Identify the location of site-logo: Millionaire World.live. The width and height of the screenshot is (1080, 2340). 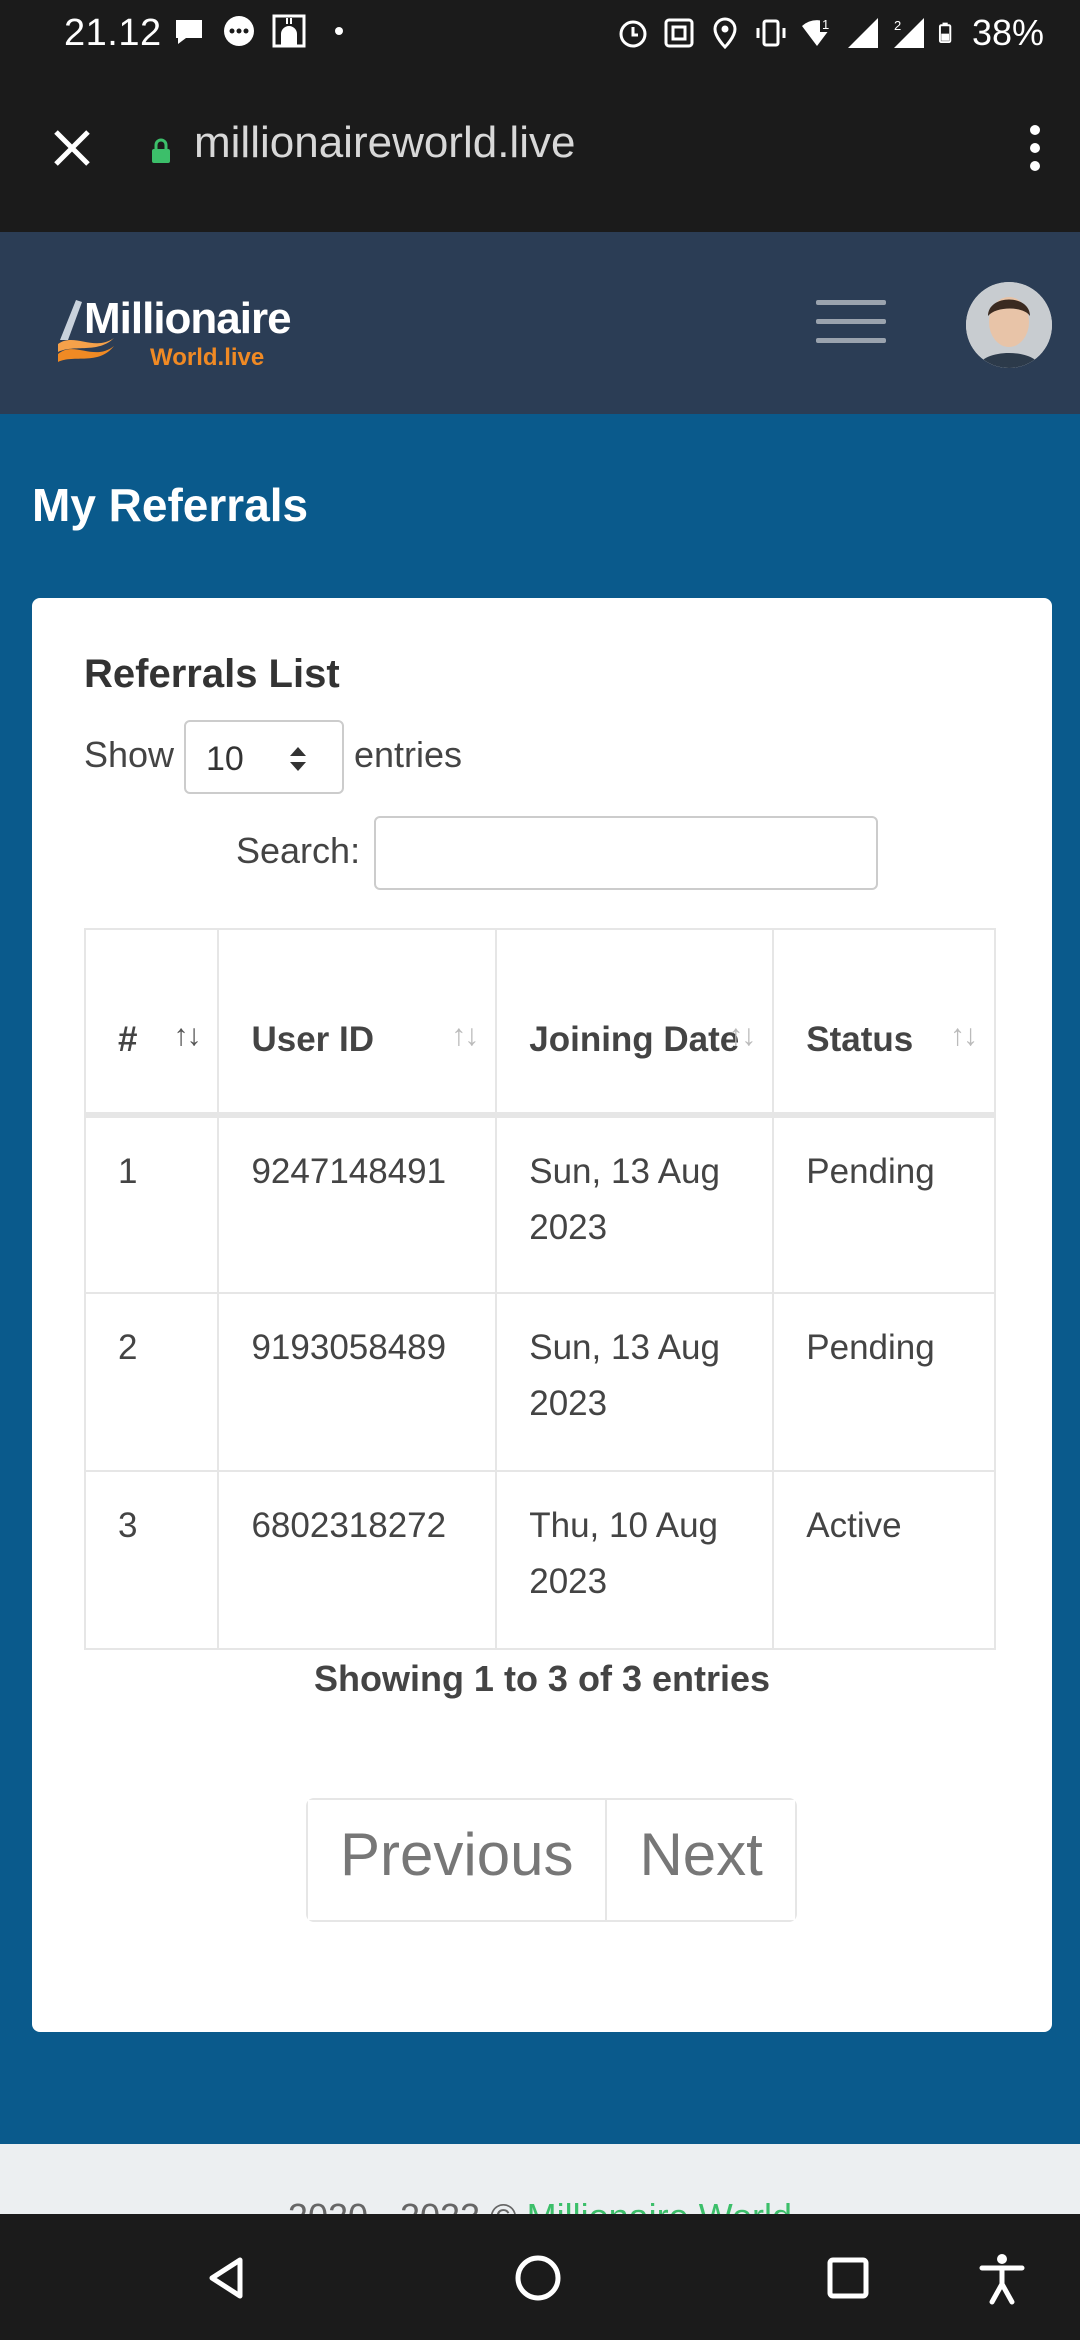
(184, 332).